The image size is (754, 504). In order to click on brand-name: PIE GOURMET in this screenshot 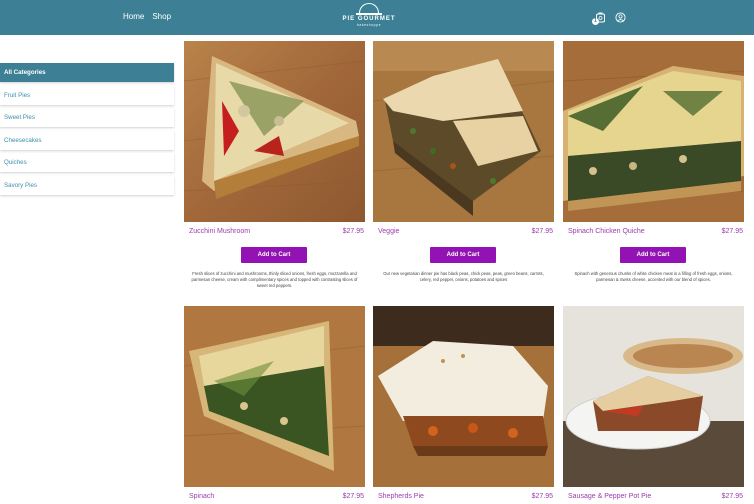, I will do `click(369, 18)`.